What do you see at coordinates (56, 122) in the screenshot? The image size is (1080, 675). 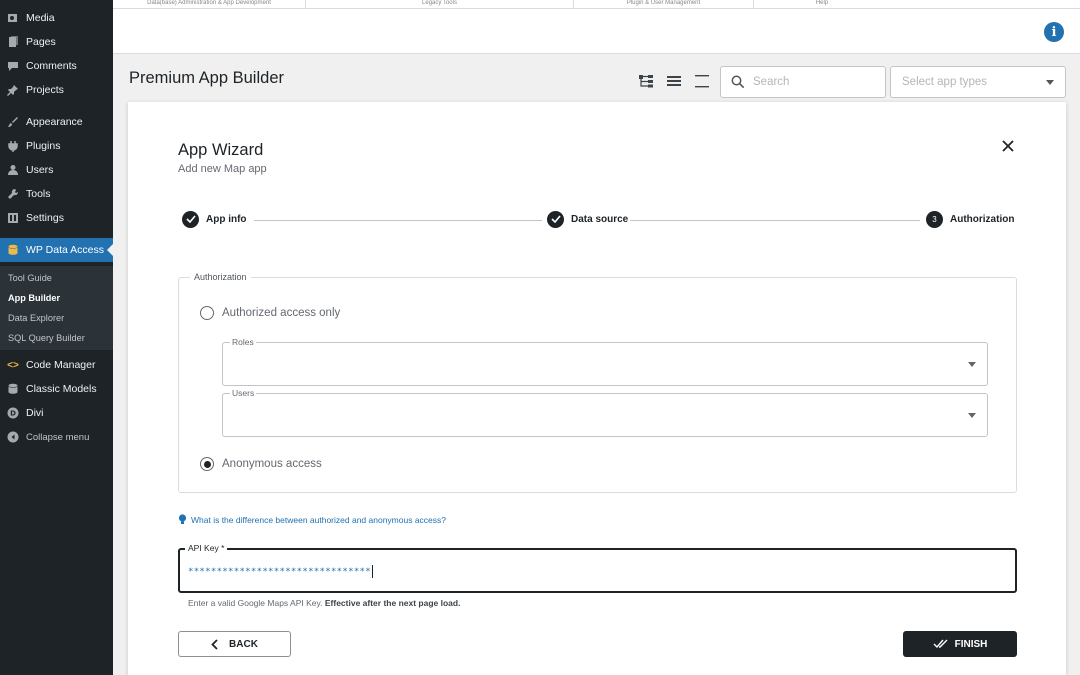 I see `sidebar-item-appearance: Appearance` at bounding box center [56, 122].